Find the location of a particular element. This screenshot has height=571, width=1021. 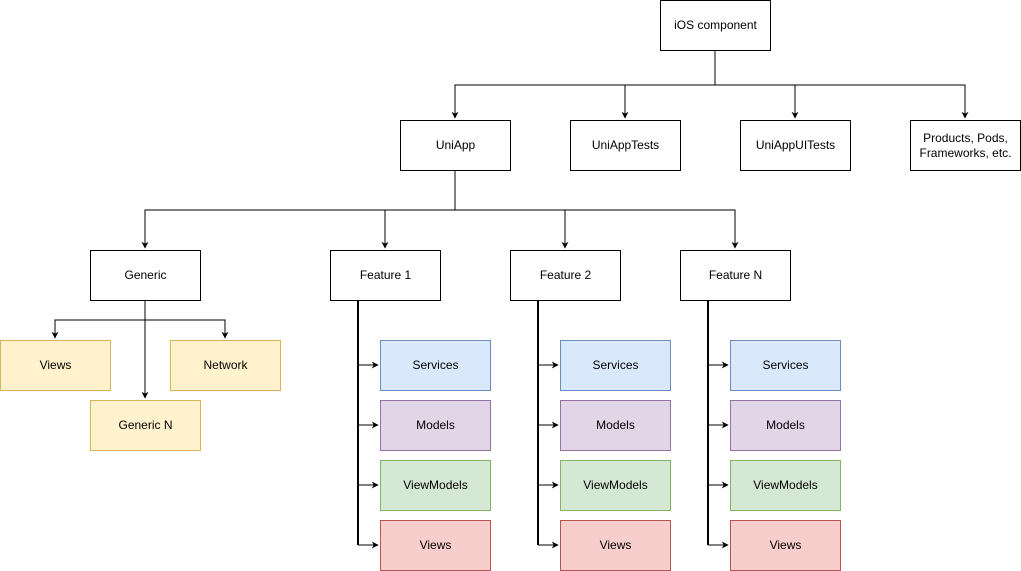

node-feature-1-services: Services is located at coordinates (435, 365).